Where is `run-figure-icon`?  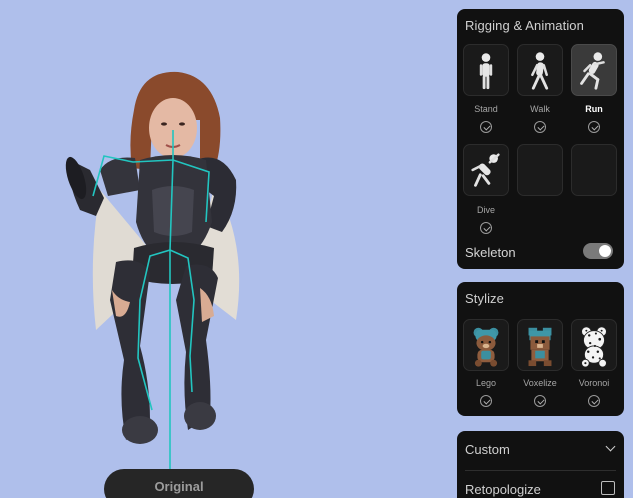 run-figure-icon is located at coordinates (592, 71).